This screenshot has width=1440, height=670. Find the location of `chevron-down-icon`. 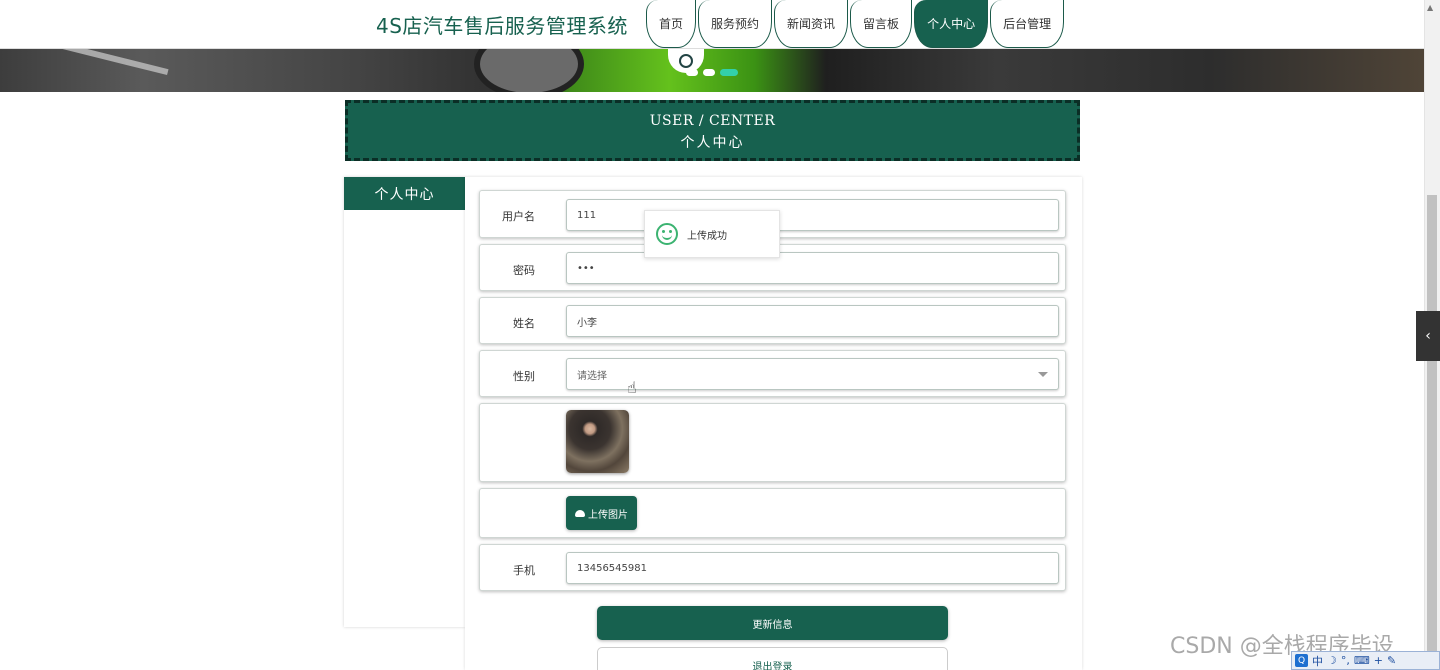

chevron-down-icon is located at coordinates (1043, 374).